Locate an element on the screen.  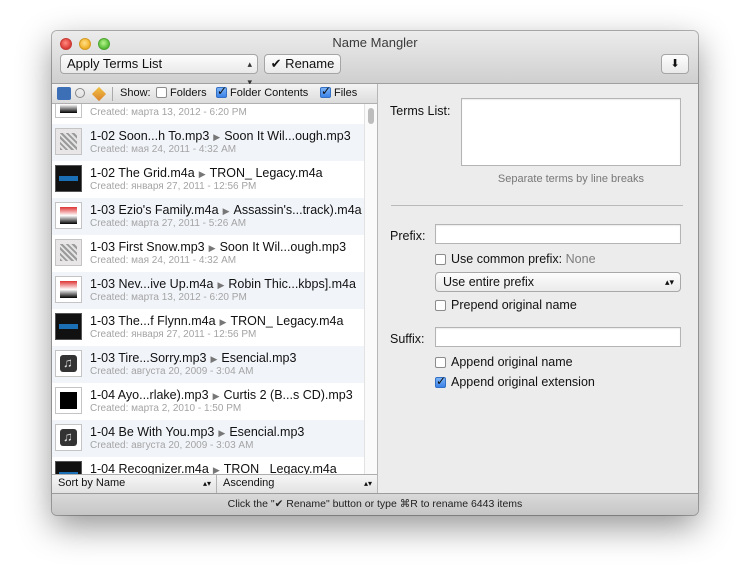
new-name: Soon It Wil...ough.mp3 is located at coordinates (283, 247).